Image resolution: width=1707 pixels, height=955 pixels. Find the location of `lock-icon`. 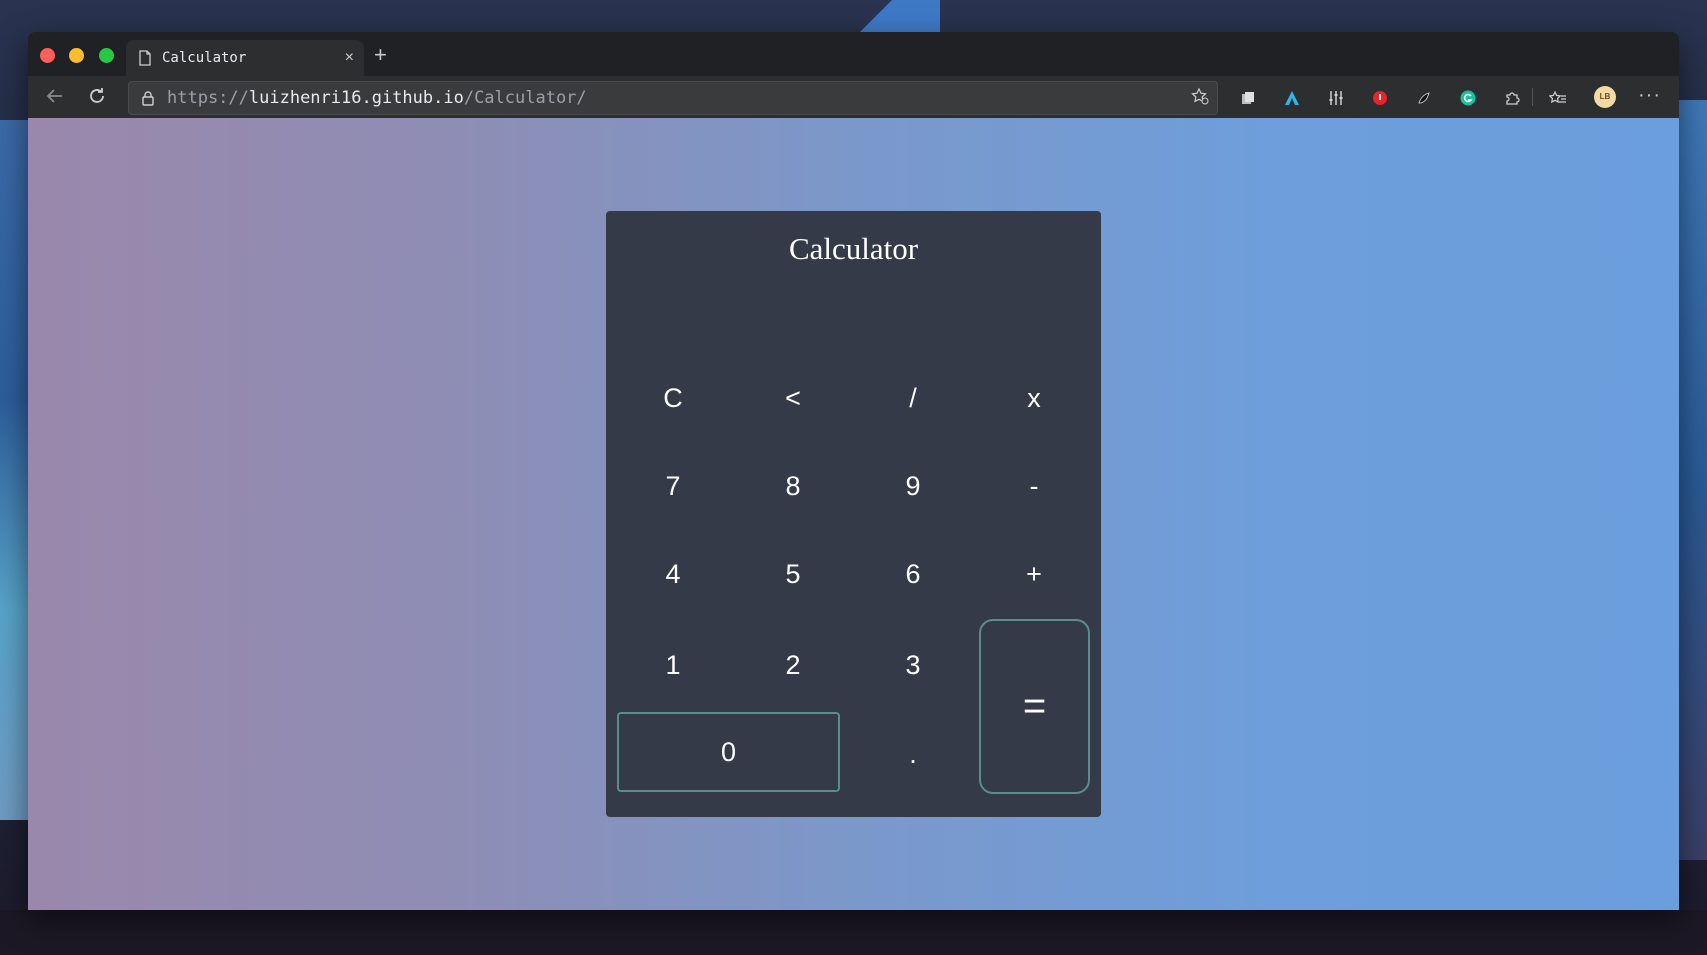

lock-icon is located at coordinates (148, 98).